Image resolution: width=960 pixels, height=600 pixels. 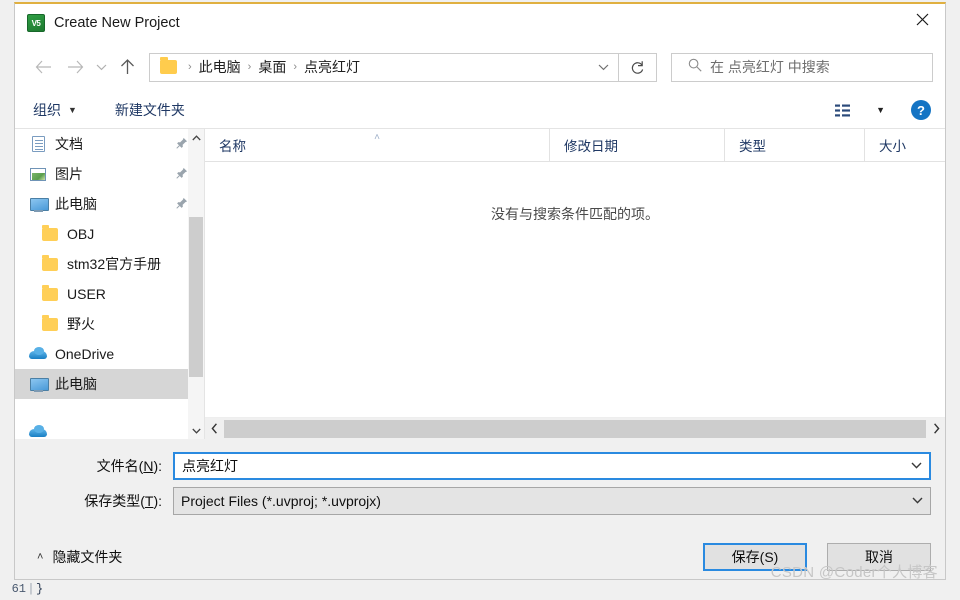 I want to click on horizontal-scroll-thumb, so click(x=575, y=428).